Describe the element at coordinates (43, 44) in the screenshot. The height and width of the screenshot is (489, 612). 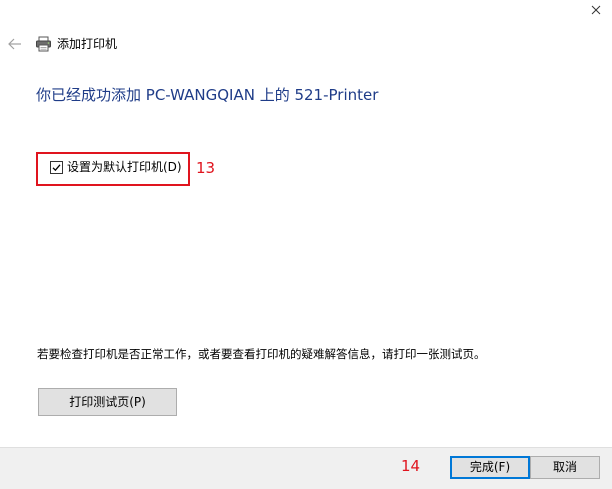
I see `printer-icon` at that location.